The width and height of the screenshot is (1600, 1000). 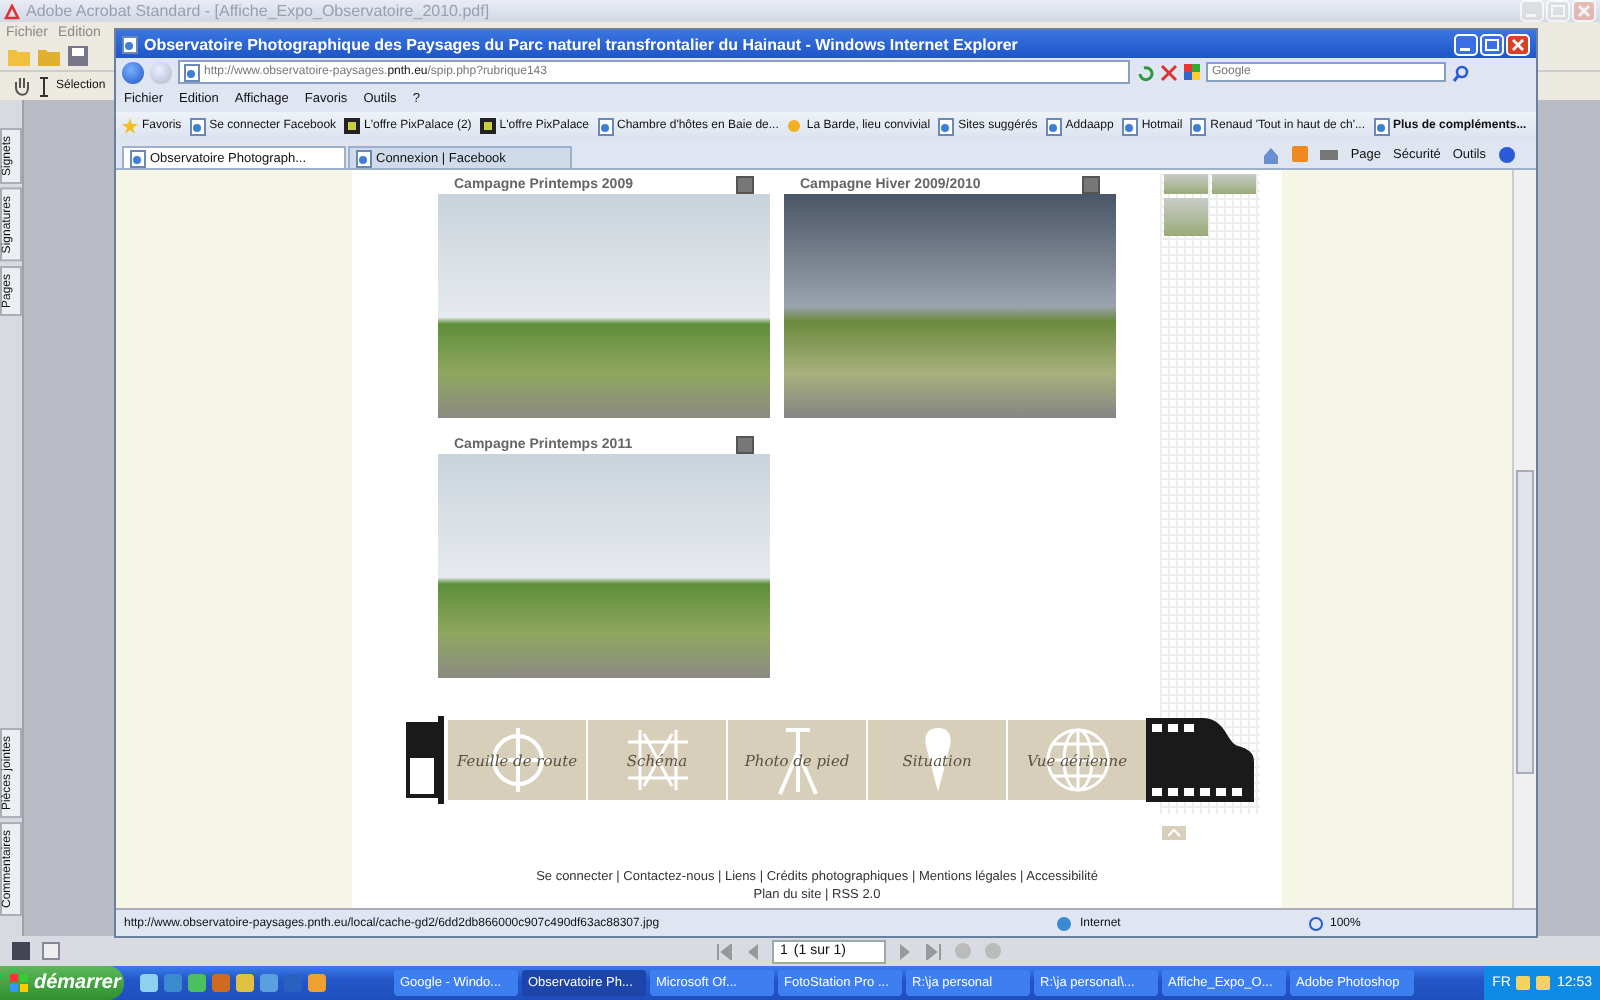 I want to click on search-icon, so click(x=1461, y=72).